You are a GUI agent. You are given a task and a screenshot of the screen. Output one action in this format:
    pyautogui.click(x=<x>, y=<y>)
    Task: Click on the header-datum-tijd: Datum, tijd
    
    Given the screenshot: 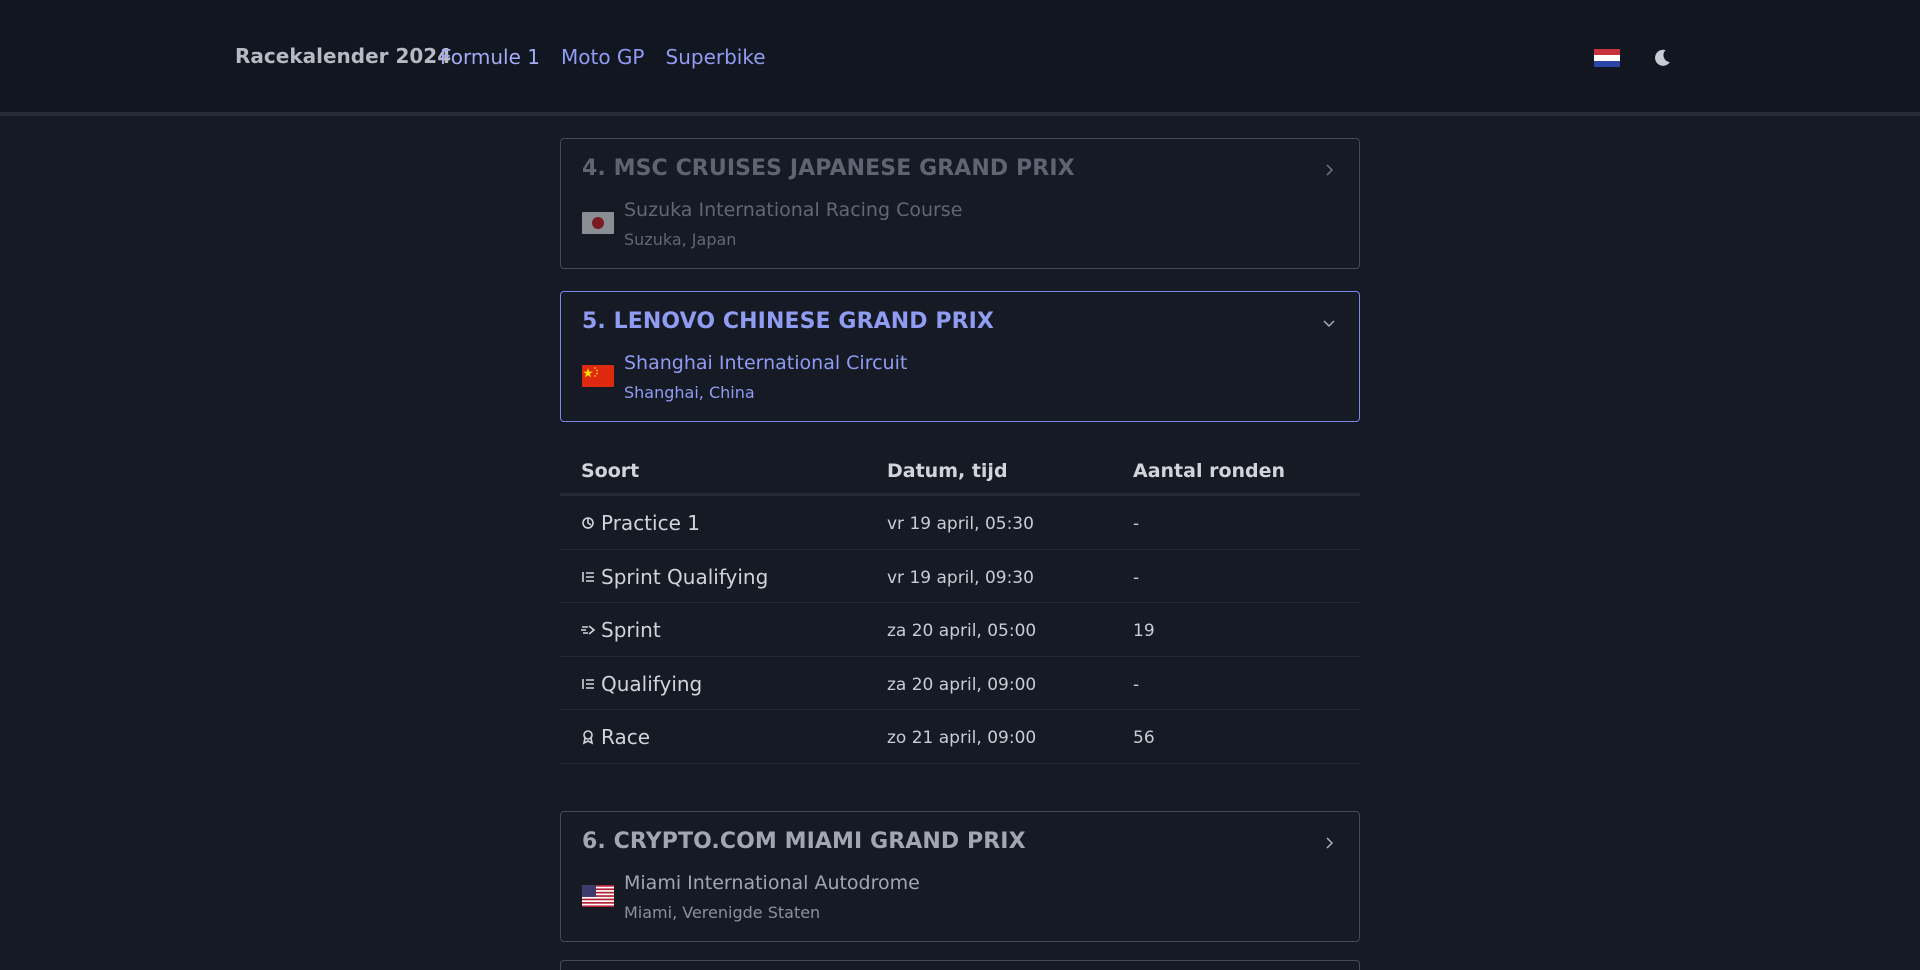 What is the action you would take?
    pyautogui.click(x=947, y=471)
    